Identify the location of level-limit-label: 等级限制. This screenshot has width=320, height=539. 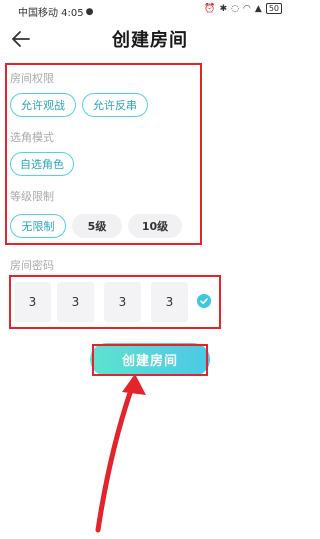
(32, 196).